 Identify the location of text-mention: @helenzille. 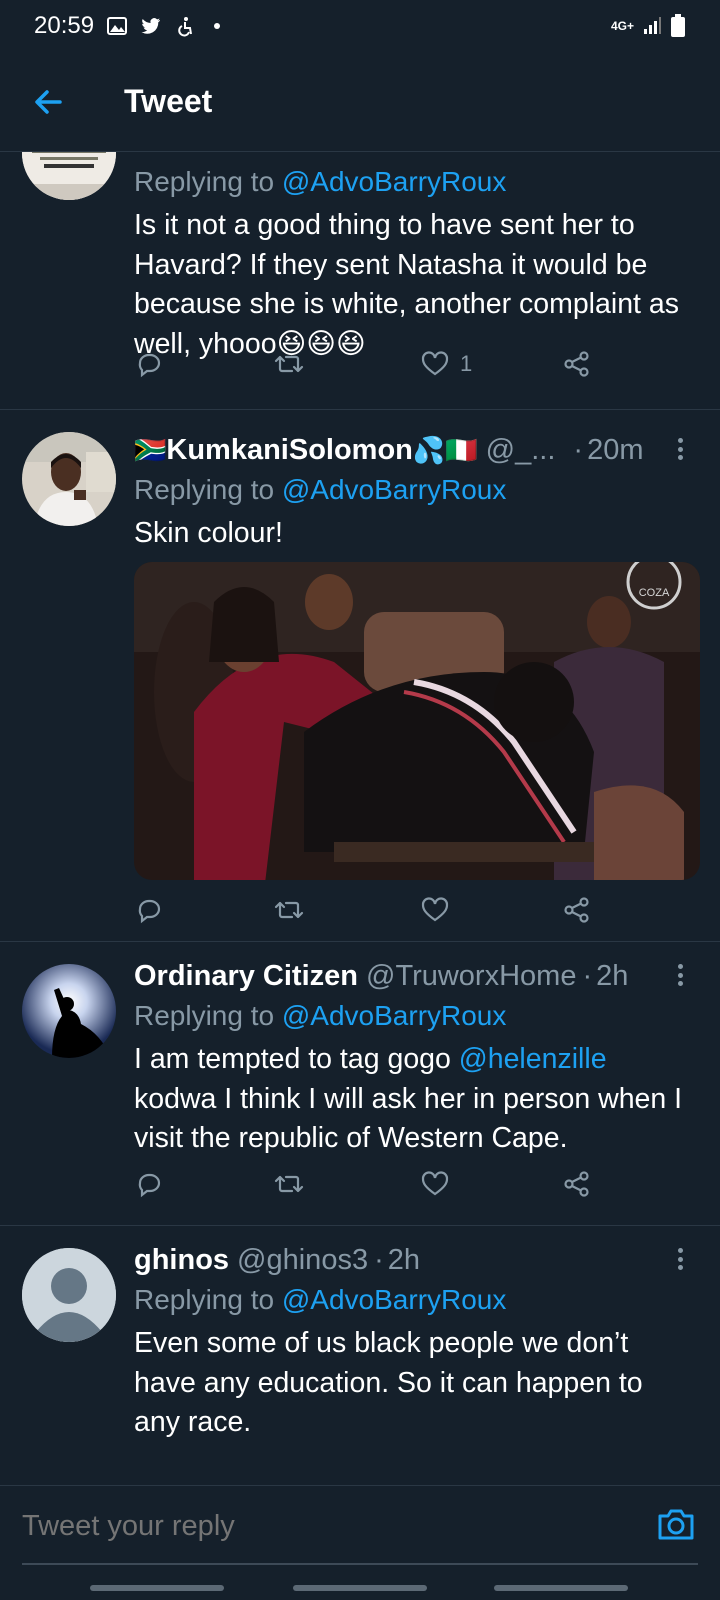
(533, 1059).